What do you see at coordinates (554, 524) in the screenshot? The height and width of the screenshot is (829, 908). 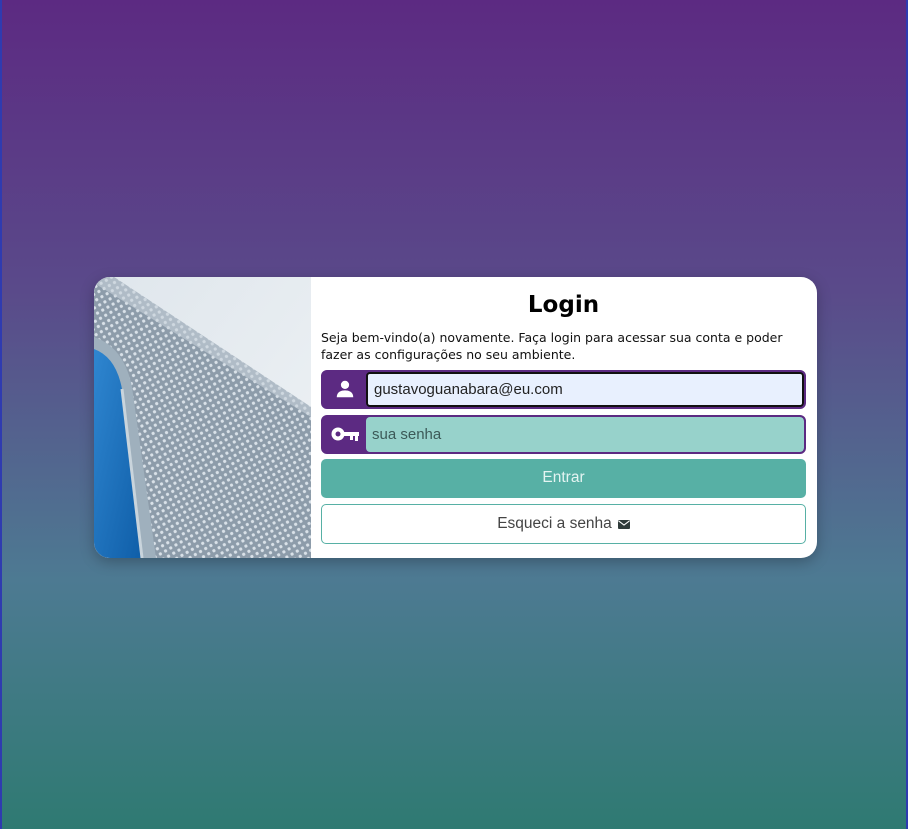 I see `forgot-password-label: Esqueci a senha` at bounding box center [554, 524].